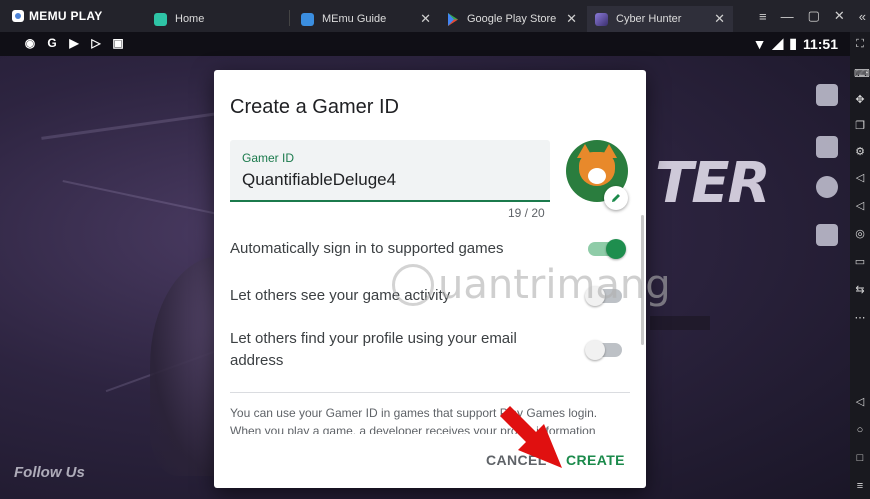 This screenshot has width=870, height=499. What do you see at coordinates (827, 235) in the screenshot?
I see `game-tools-icon` at bounding box center [827, 235].